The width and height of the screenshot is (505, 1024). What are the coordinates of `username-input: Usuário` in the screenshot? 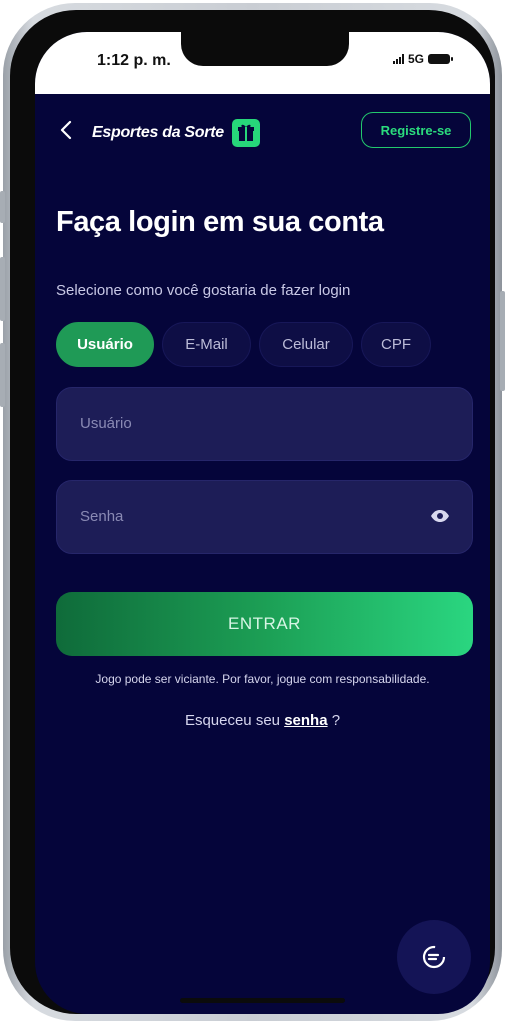 It's located at (264, 424).